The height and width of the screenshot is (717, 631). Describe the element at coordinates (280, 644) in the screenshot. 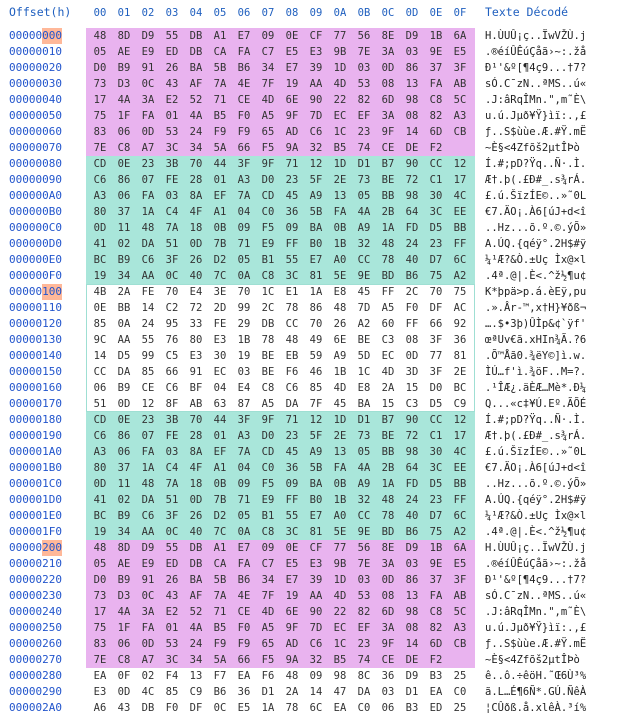

I see `hex-row: 83 06 0D 53 24 F9 F9 65 AD C6 1C 23 9F 14 6D CB` at that location.